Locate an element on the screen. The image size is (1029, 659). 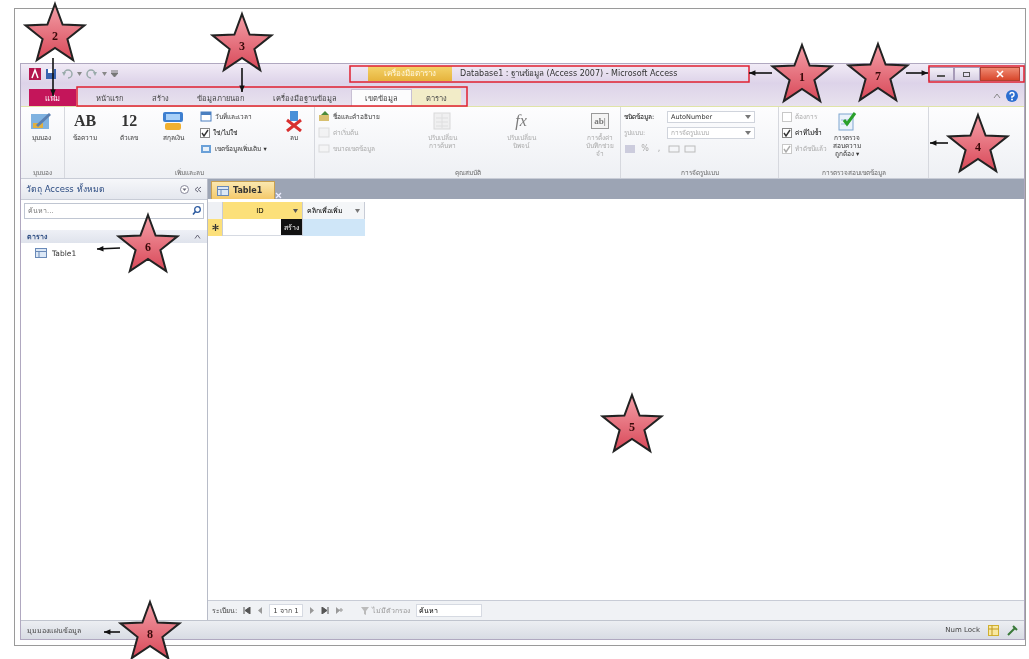
design-view-icon is located at coordinates (1012, 630).